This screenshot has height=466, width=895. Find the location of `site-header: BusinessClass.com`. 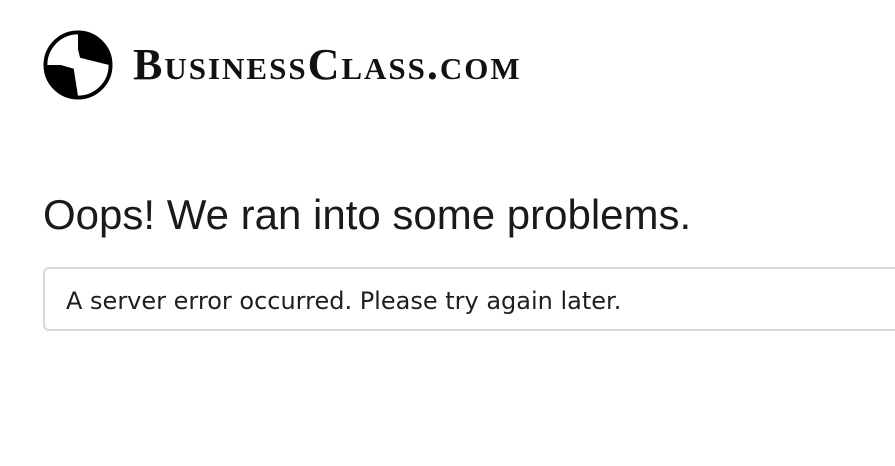

site-header: BusinessClass.com is located at coordinates (282, 65).